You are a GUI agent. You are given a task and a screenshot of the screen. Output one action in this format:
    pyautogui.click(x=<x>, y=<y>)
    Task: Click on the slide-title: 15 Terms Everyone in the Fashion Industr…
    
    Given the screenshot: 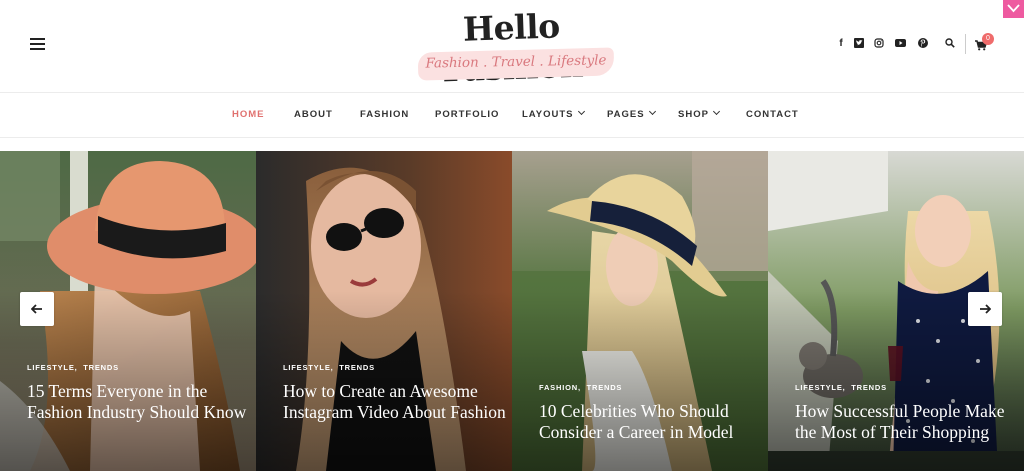 What is the action you would take?
    pyautogui.click(x=139, y=401)
    